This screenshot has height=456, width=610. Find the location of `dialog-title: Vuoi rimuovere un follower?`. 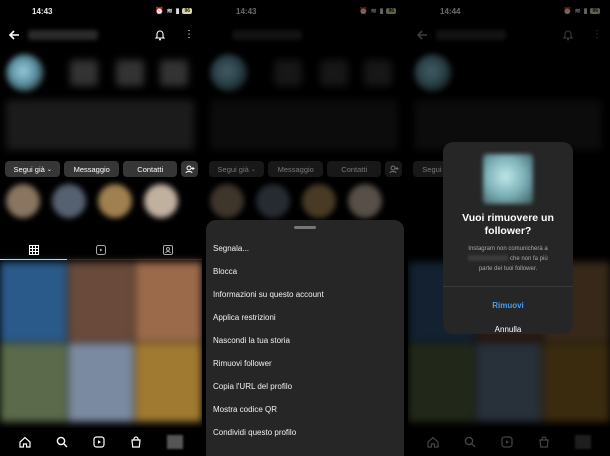

dialog-title: Vuoi rimuovere un follower? is located at coordinates (508, 224).